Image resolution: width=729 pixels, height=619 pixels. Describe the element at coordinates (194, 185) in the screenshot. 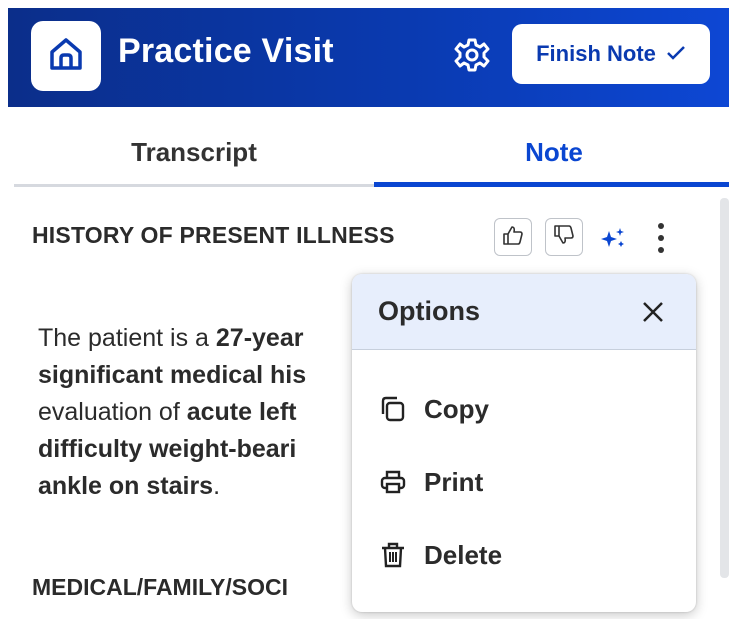

I see `tab-divider` at that location.